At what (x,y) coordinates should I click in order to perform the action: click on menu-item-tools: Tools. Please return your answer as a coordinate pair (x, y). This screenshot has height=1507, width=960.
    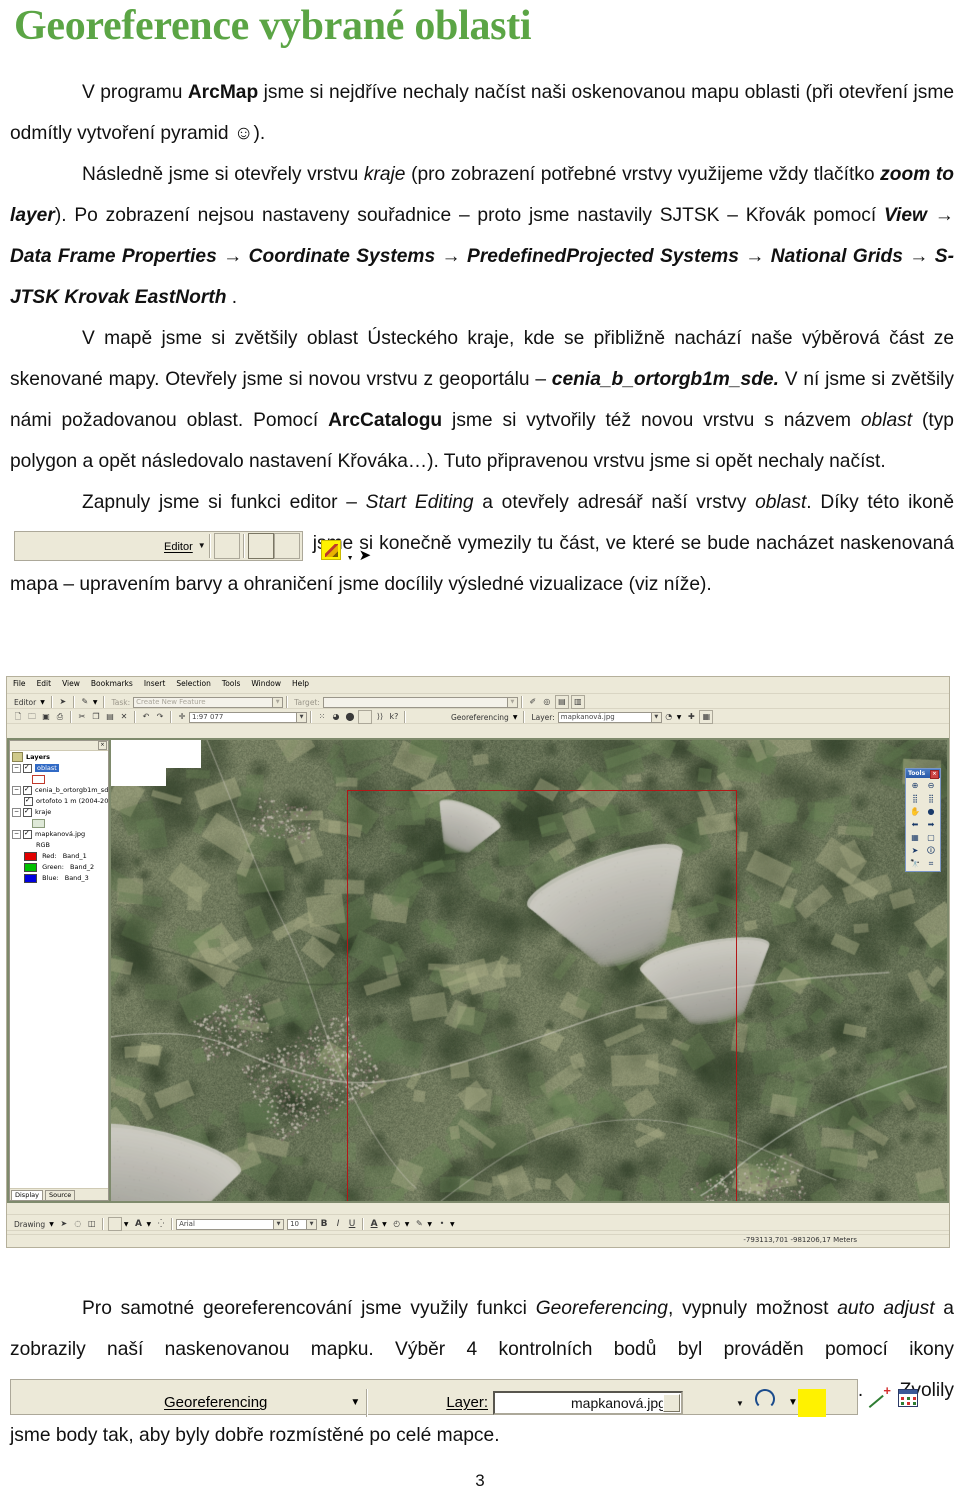
    Looking at the image, I should click on (231, 683).